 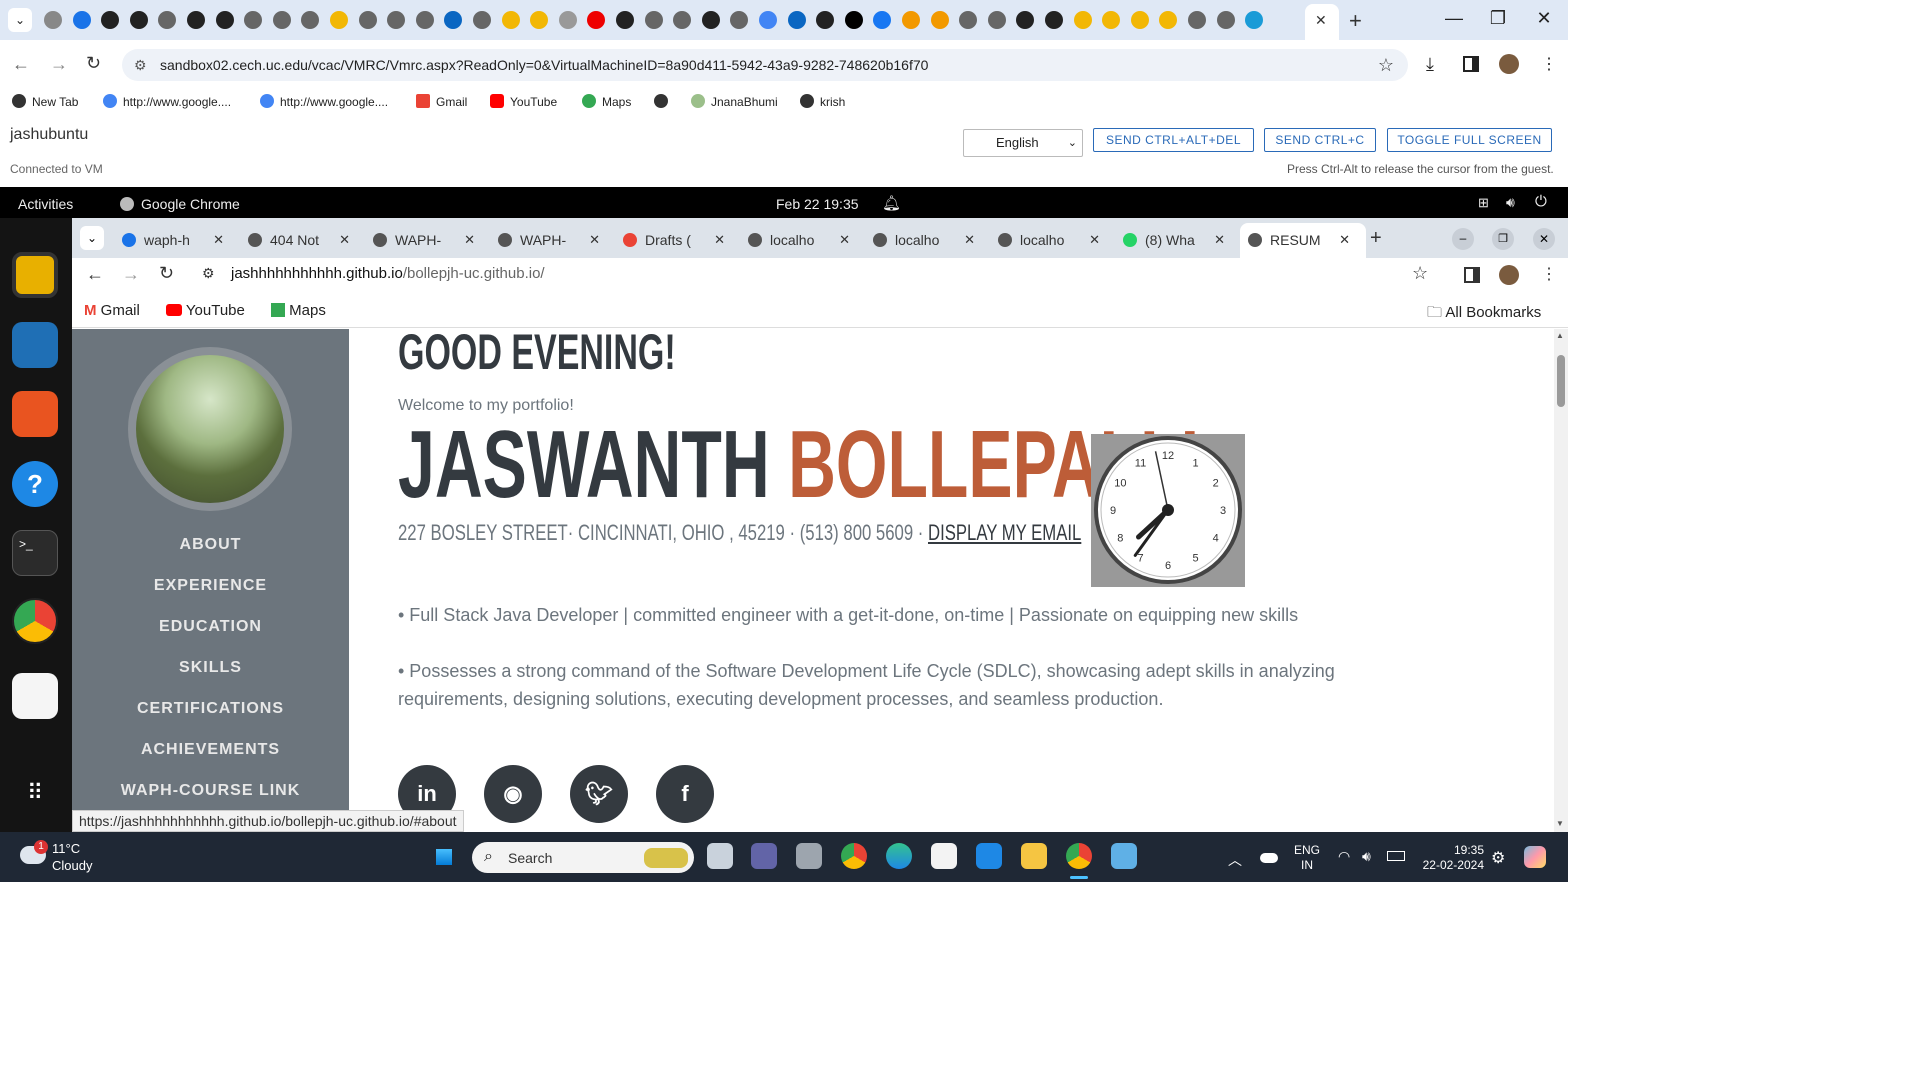 I want to click on guest-tab: WAPH- ✕, so click(x=547, y=240).